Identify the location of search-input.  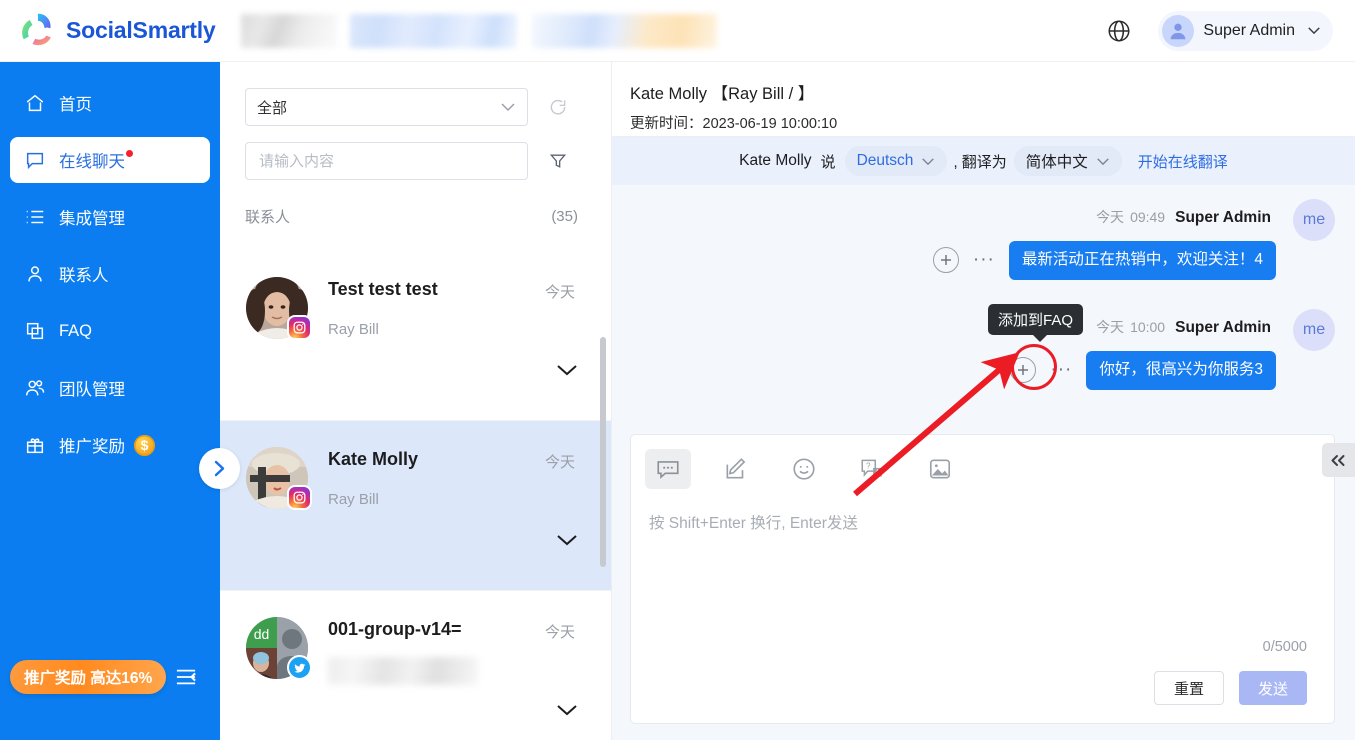
(386, 161).